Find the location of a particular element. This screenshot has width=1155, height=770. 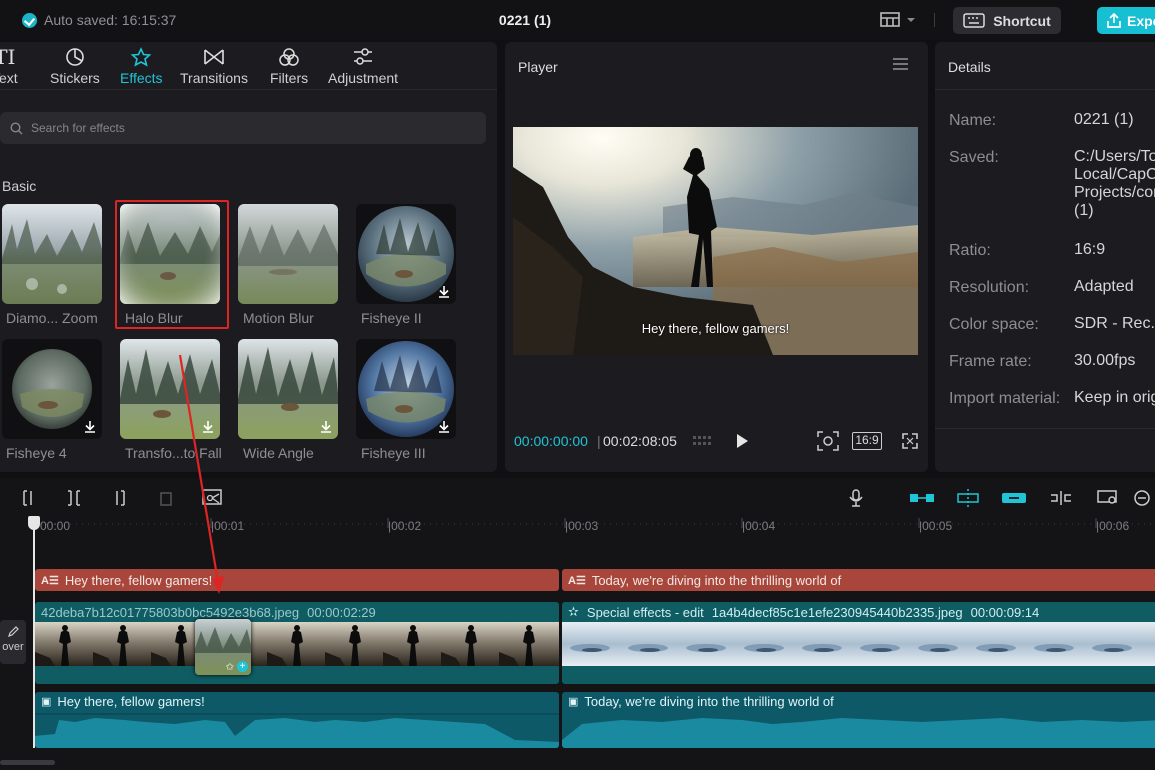

export-button: Expo is located at coordinates (1126, 20).